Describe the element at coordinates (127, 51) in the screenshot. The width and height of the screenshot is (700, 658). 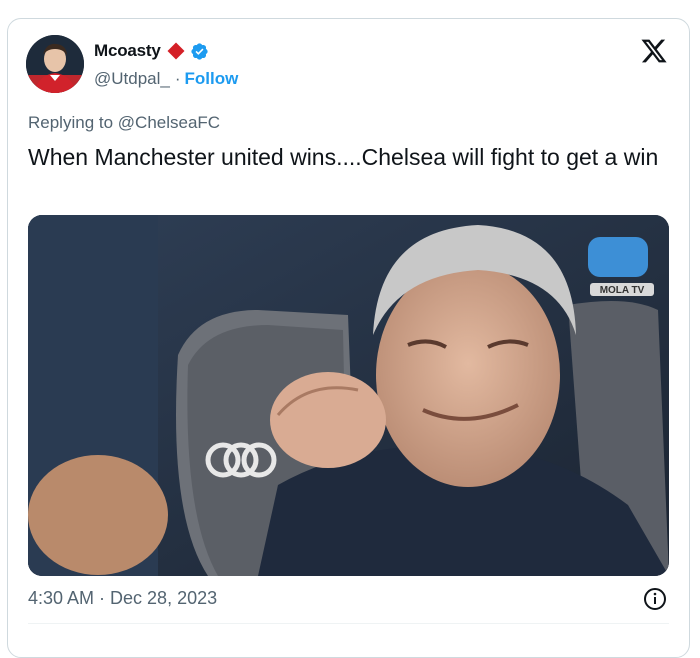
I see `author-name: Mcoasty` at that location.